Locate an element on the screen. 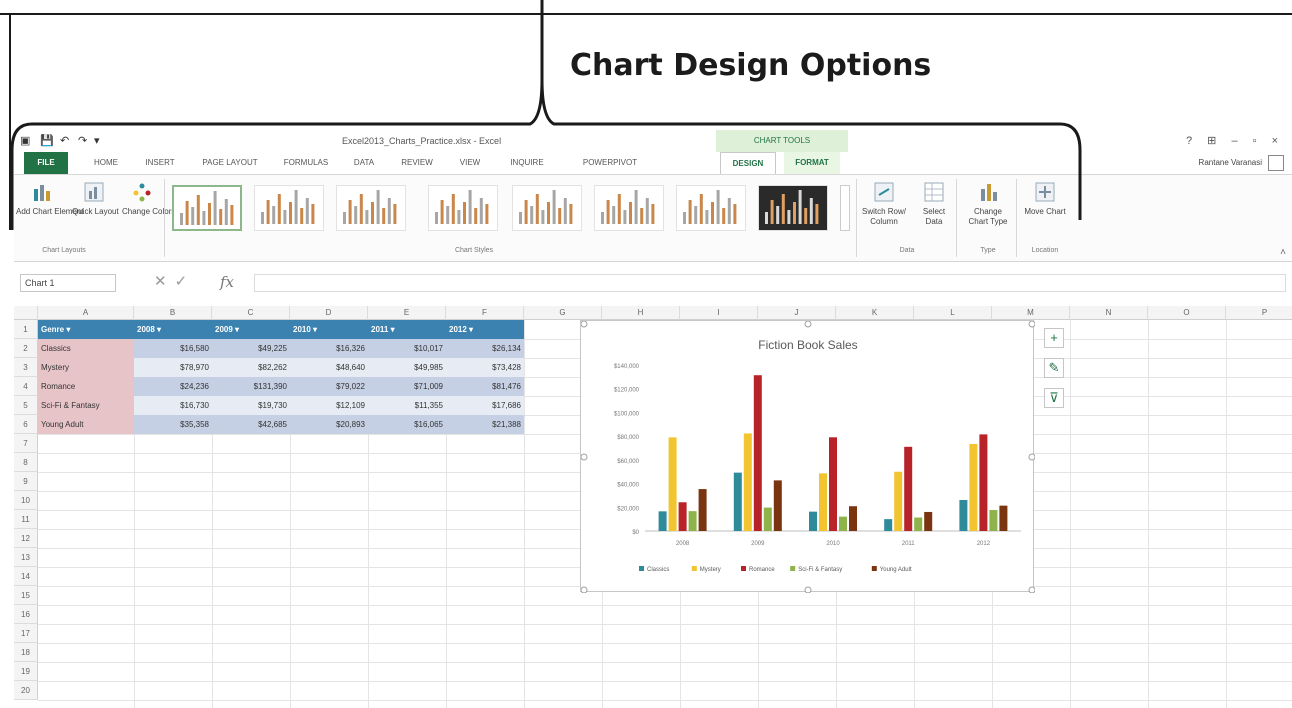 The width and height of the screenshot is (1292, 708). row-header-4: 4 is located at coordinates (26, 386).